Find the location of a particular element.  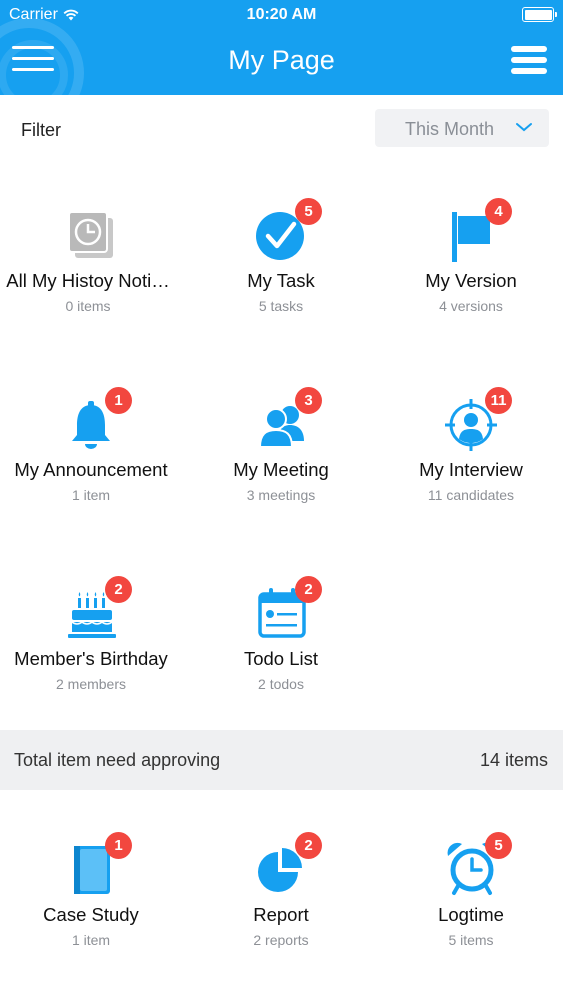

chevron-down-icon is located at coordinates (524, 127).